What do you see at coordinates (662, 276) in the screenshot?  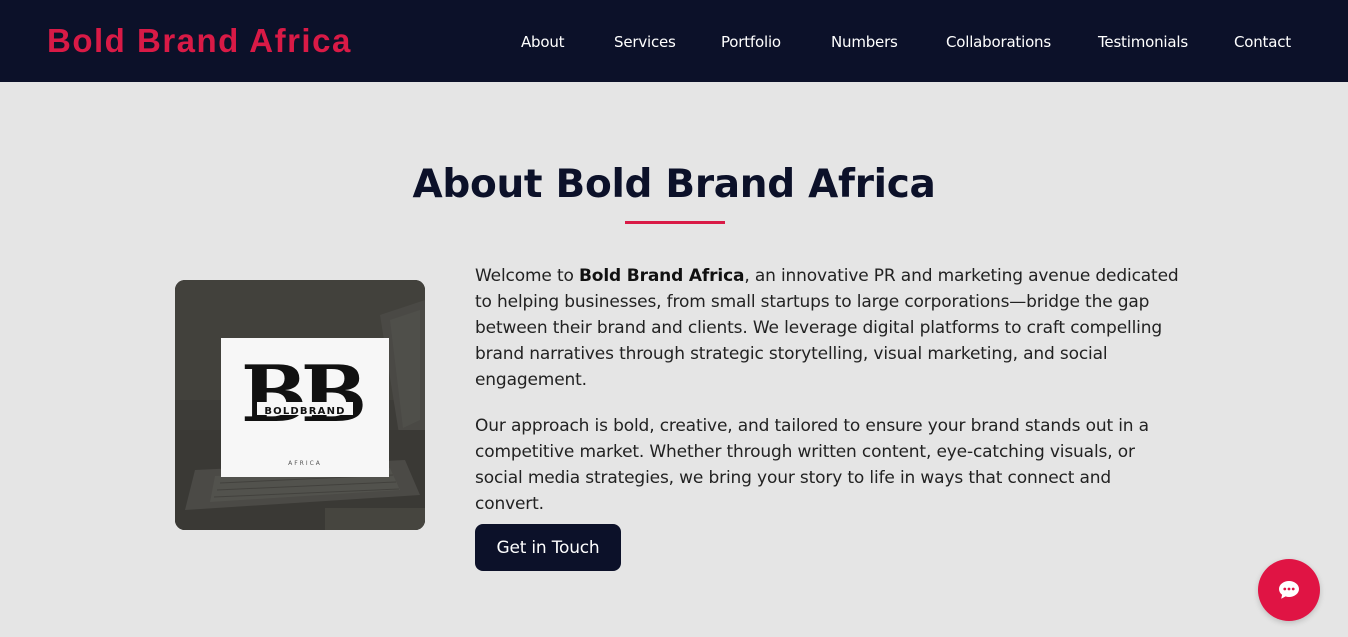 I see `brand-emphasis: Bold Brand Africa` at bounding box center [662, 276].